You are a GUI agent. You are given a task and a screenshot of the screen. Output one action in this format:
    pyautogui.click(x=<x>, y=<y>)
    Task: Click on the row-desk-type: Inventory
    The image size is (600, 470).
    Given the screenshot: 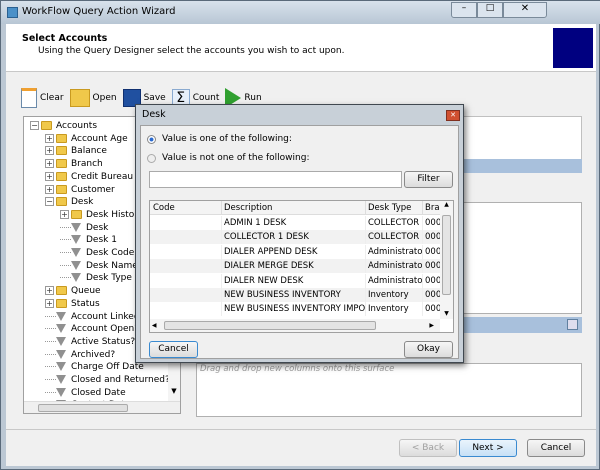 What is the action you would take?
    pyautogui.click(x=393, y=309)
    